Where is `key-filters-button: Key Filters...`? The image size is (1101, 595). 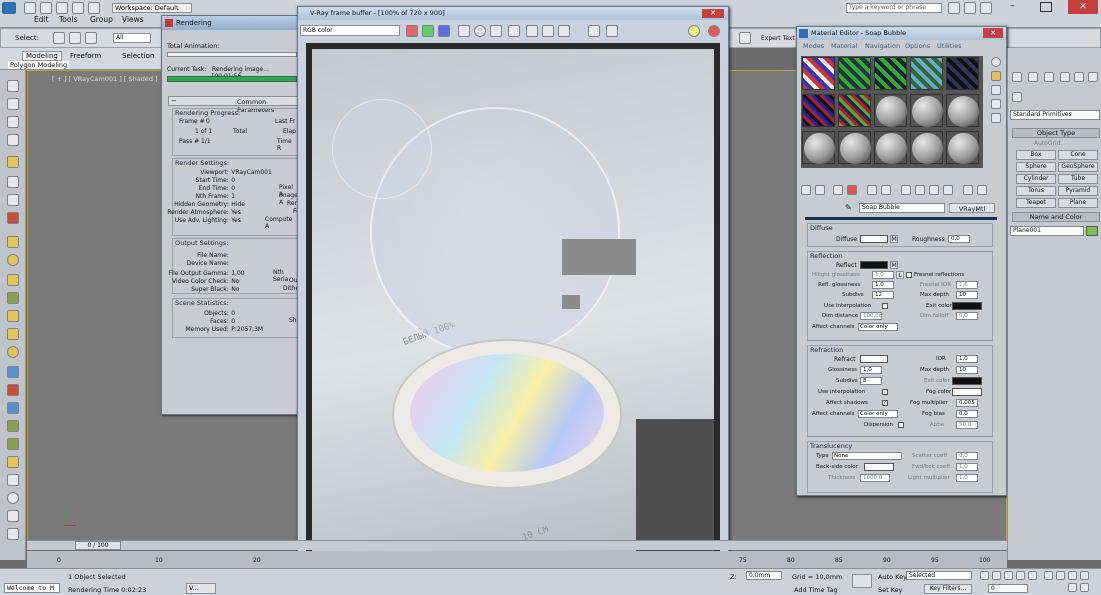 key-filters-button: Key Filters... is located at coordinates (948, 589).